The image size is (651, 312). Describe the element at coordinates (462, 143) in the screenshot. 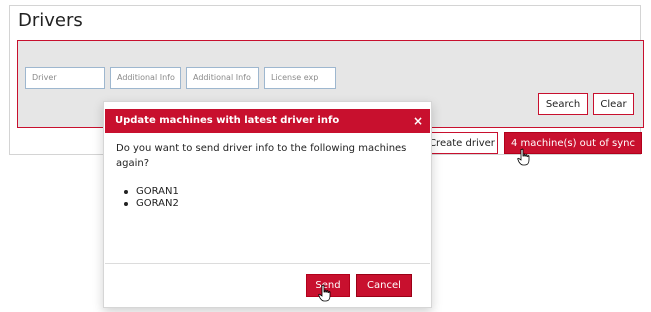

I see `create-driver-button: Create driver` at that location.